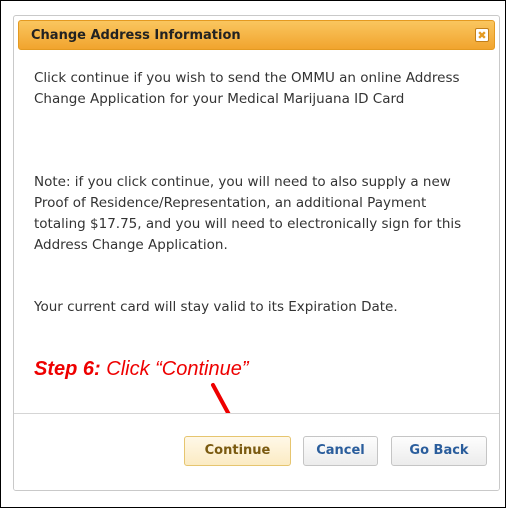 The height and width of the screenshot is (508, 506). Describe the element at coordinates (237, 451) in the screenshot. I see `continue-button: Continue` at that location.